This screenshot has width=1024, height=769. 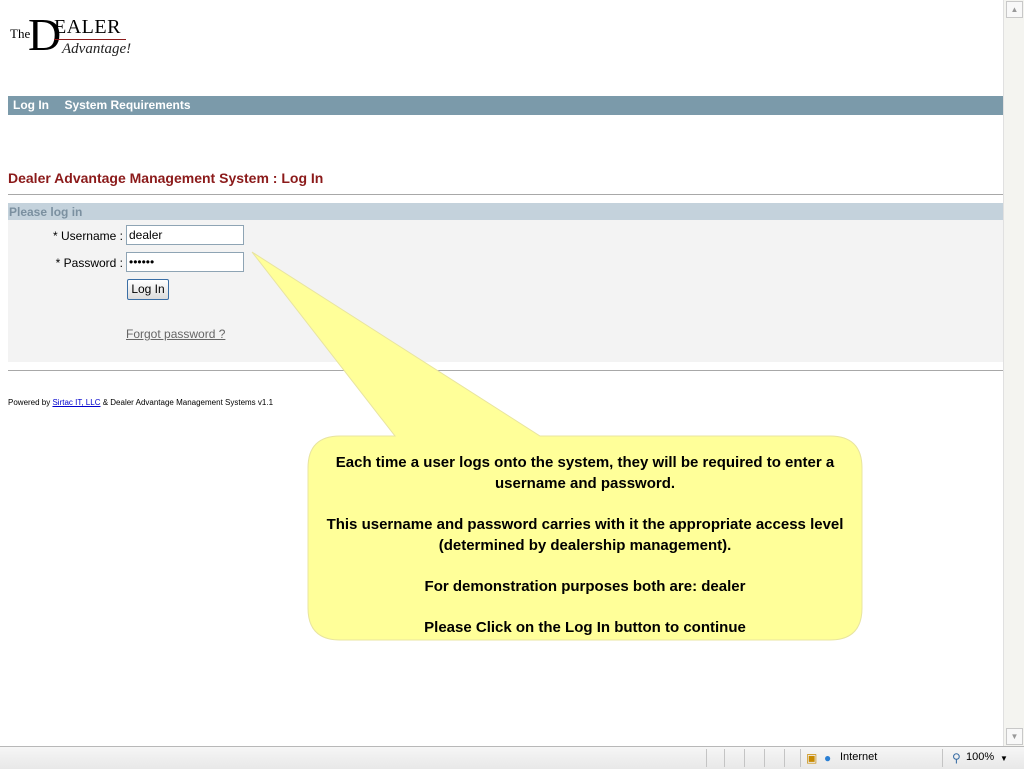 I want to click on logo-advantage: Advantage!, so click(x=97, y=49).